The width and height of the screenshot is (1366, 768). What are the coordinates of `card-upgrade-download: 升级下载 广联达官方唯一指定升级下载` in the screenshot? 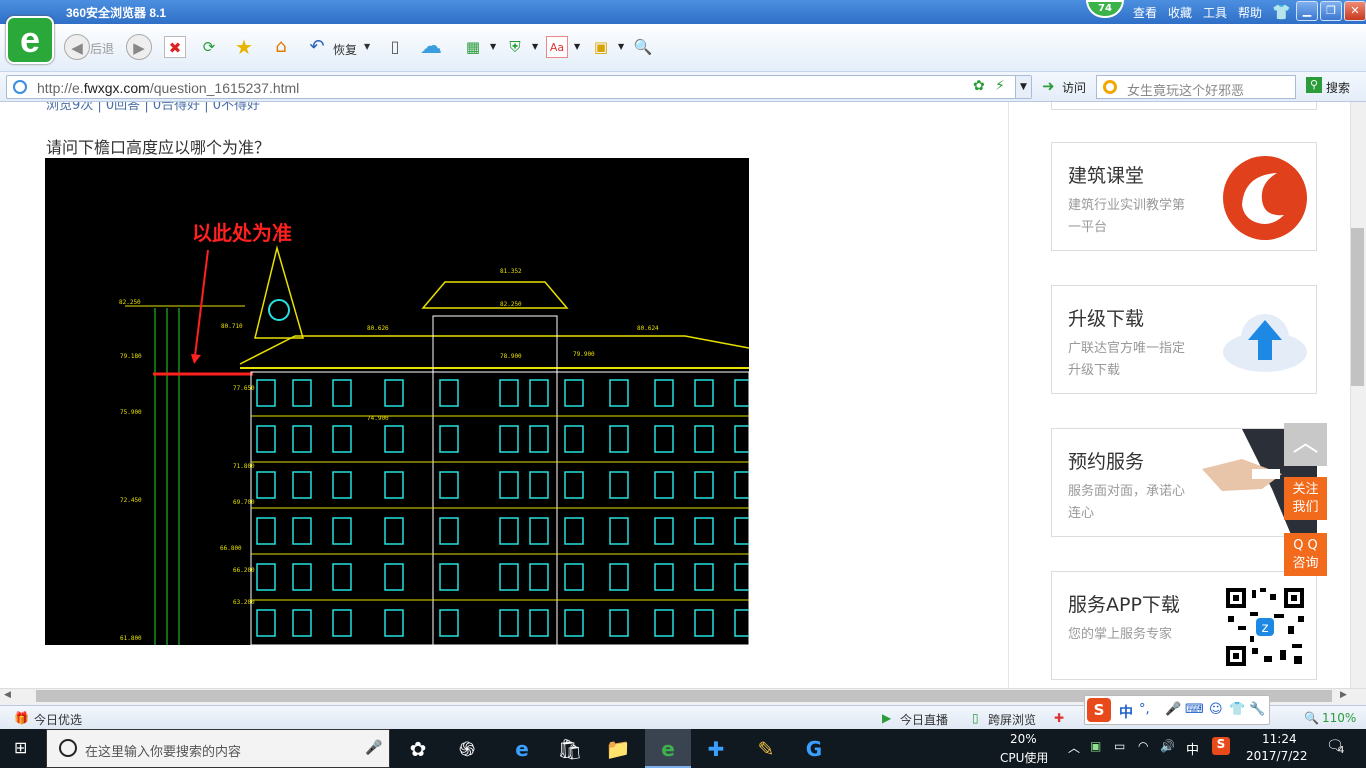 It's located at (1184, 339).